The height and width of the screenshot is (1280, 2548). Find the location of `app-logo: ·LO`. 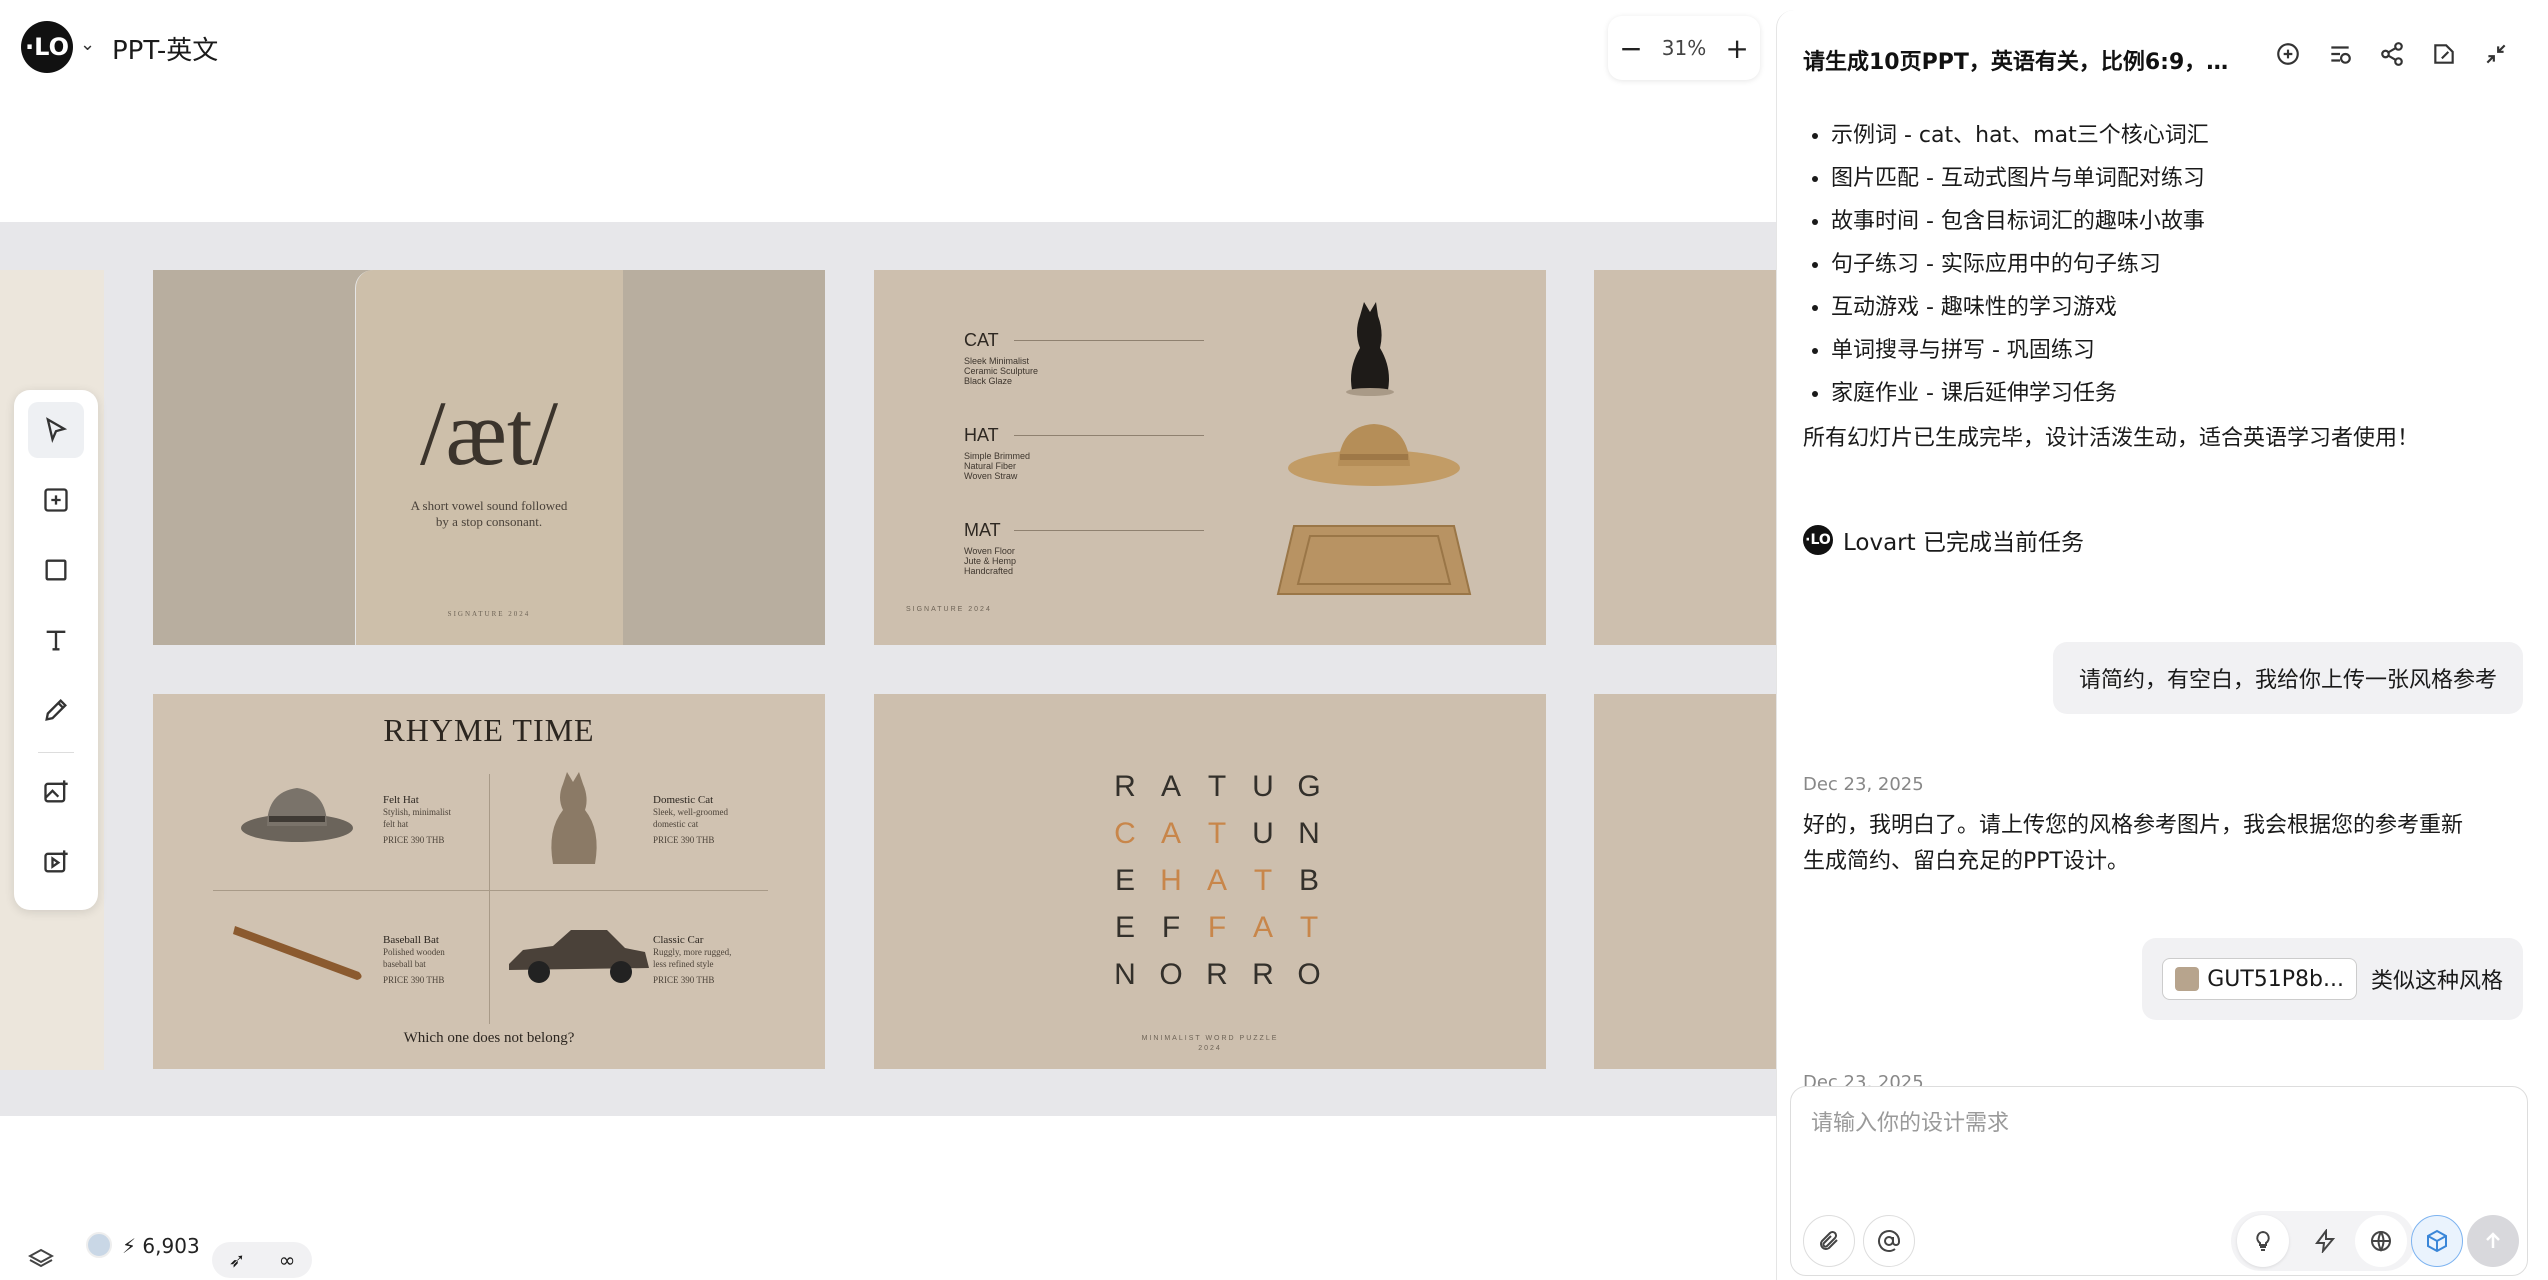

app-logo: ·LO is located at coordinates (47, 47).